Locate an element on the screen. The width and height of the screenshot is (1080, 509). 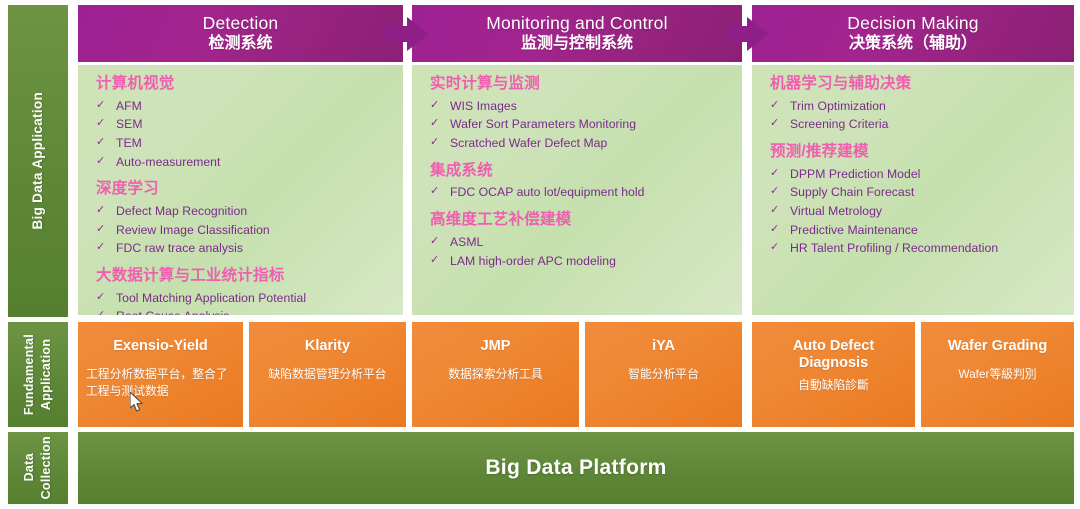
list-item: ✓ HR Talent Profiling / Recommendation is located at coordinates (922, 248).